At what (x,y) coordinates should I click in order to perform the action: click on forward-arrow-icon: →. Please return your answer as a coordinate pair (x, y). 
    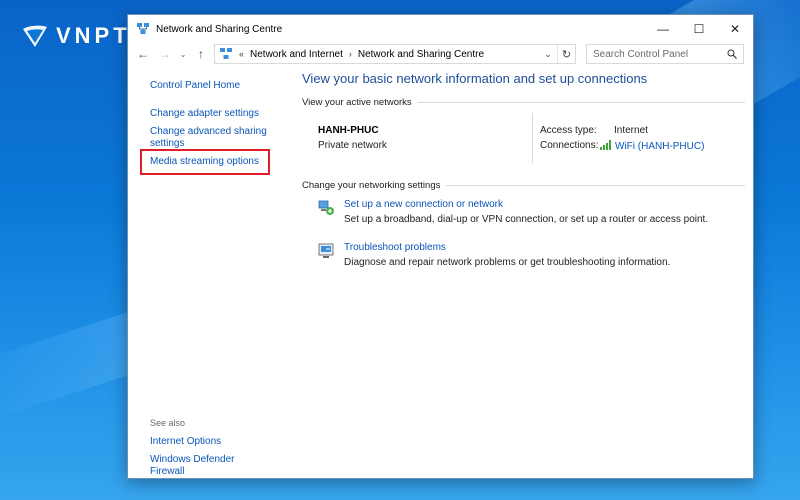
    Looking at the image, I should click on (165, 54).